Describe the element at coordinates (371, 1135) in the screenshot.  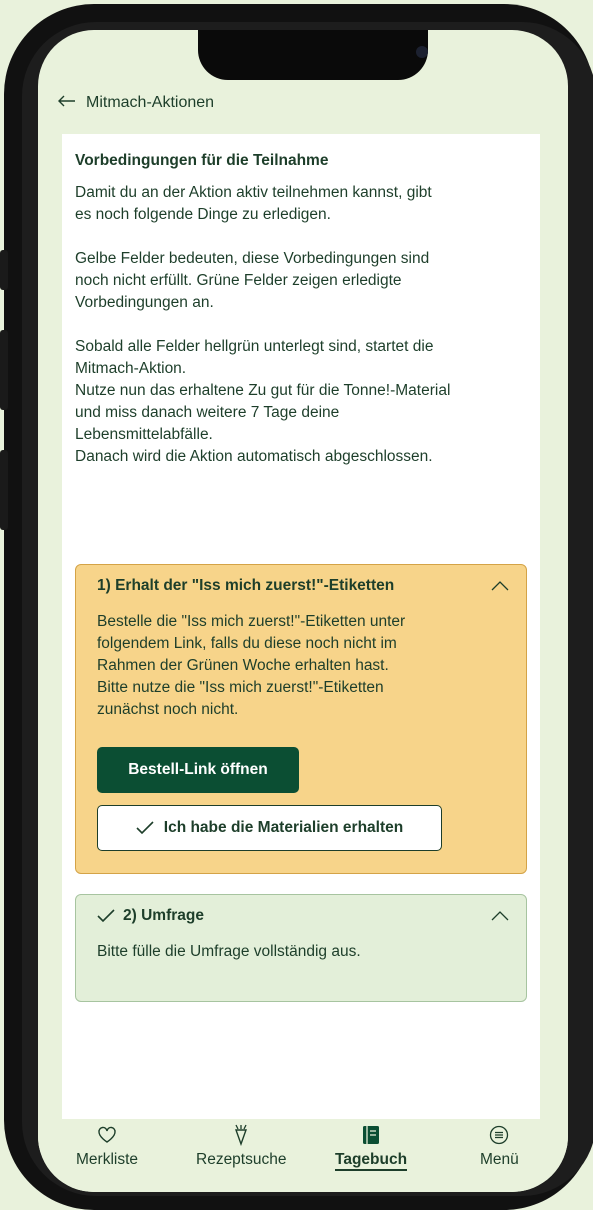
I see `book-icon` at that location.